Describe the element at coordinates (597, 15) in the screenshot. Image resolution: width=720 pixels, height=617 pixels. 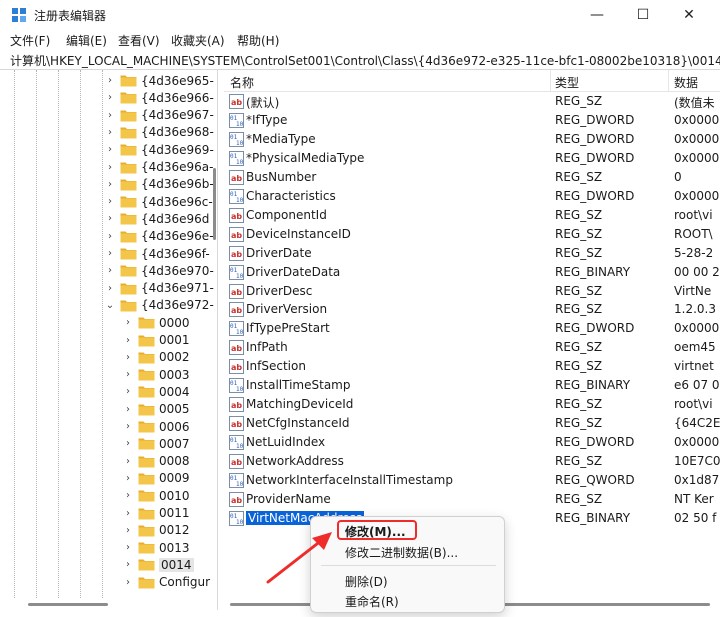
I see `minimize-button: —` at that location.